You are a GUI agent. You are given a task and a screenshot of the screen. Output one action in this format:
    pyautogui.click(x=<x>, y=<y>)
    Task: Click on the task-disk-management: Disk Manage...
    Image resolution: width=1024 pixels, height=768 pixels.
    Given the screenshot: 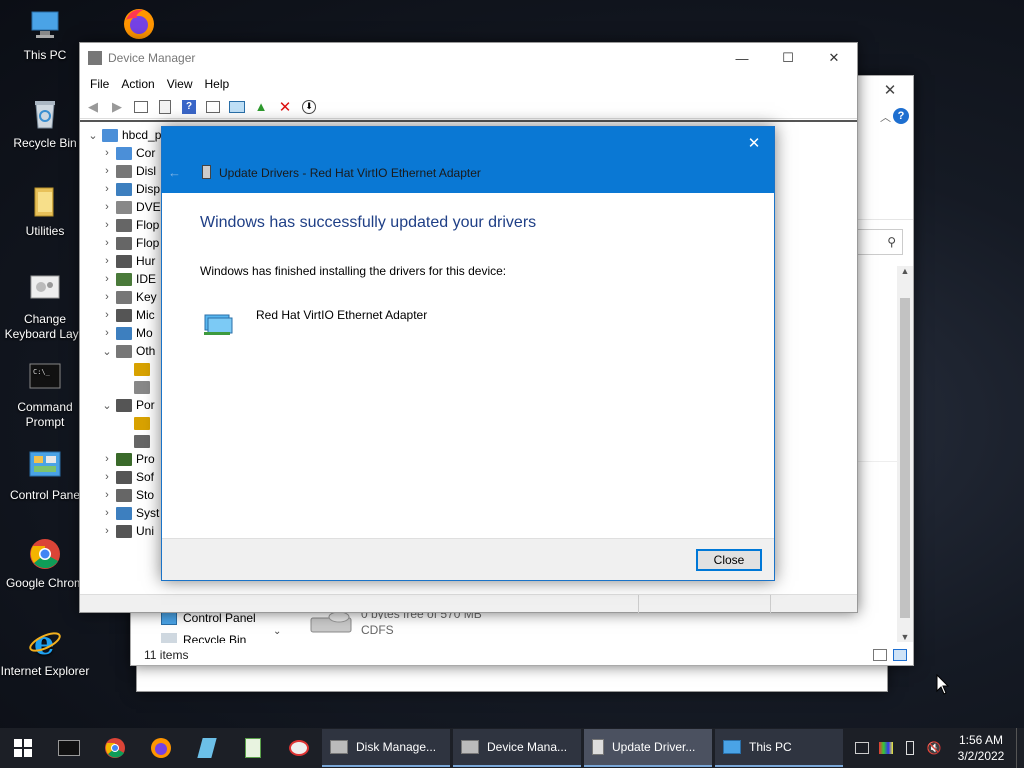 What is the action you would take?
    pyautogui.click(x=386, y=748)
    